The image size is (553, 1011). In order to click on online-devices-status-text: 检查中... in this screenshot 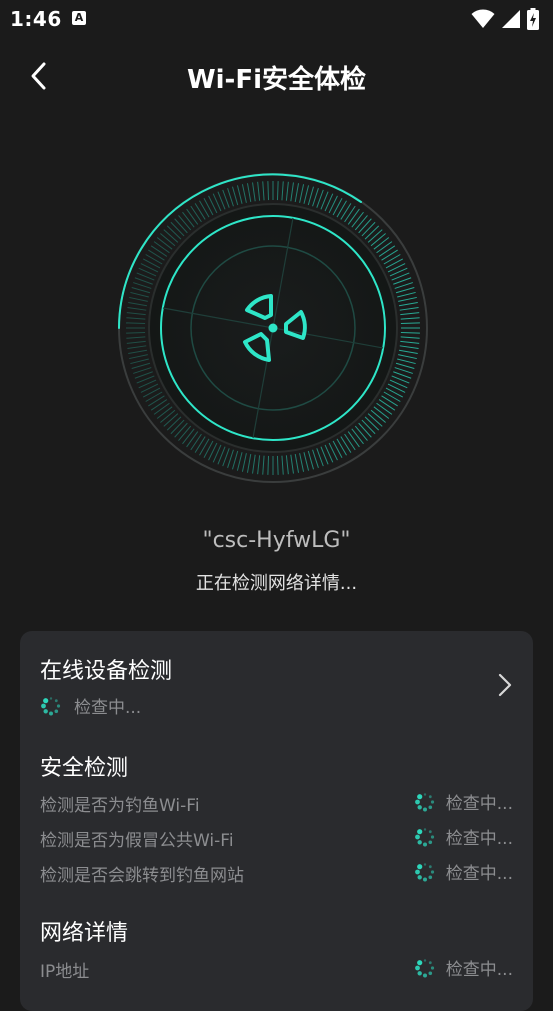, I will do `click(108, 708)`.